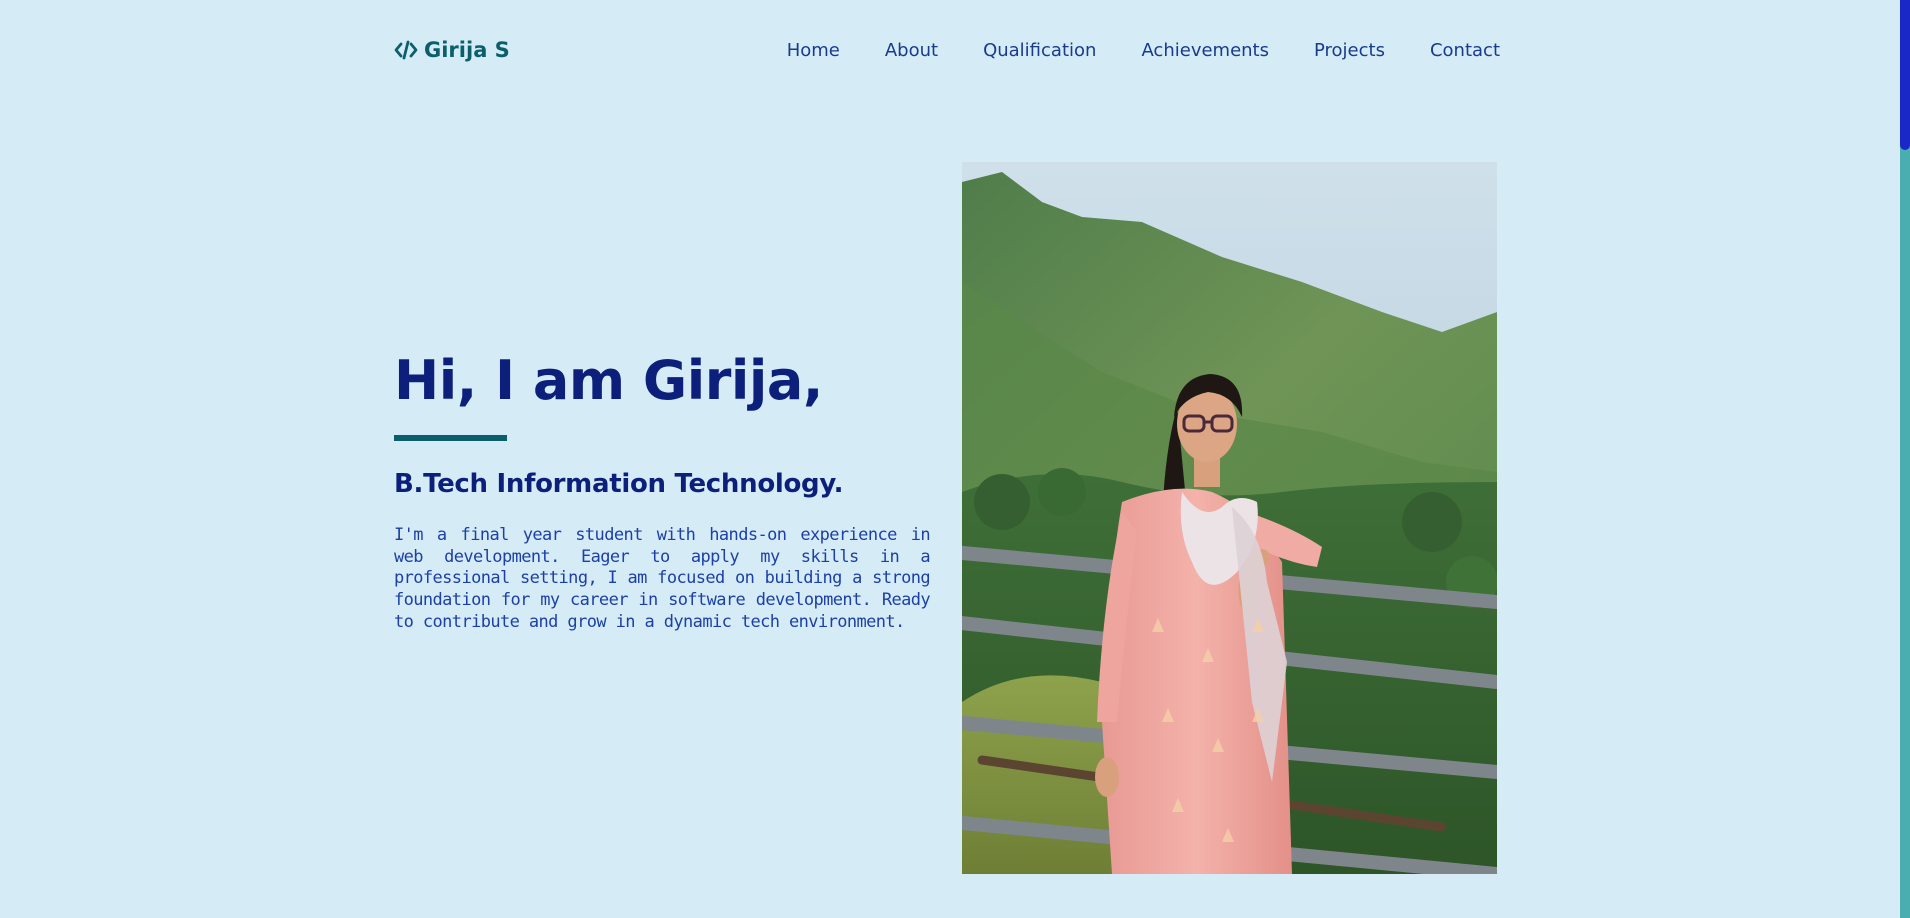 The height and width of the screenshot is (918, 1910). I want to click on nav-achievements: Achievements, so click(1205, 50).